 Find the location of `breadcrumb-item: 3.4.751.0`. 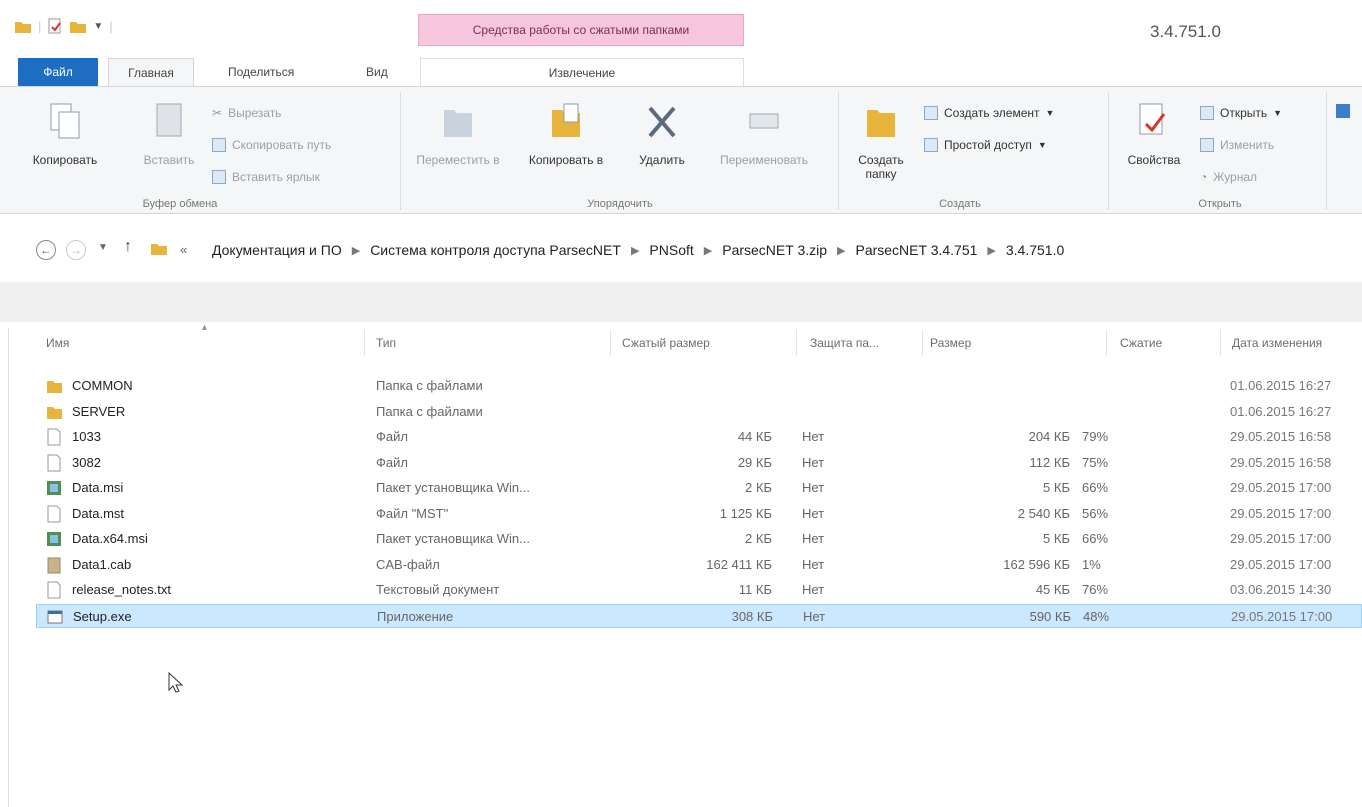

breadcrumb-item: 3.4.751.0 is located at coordinates (1035, 250).